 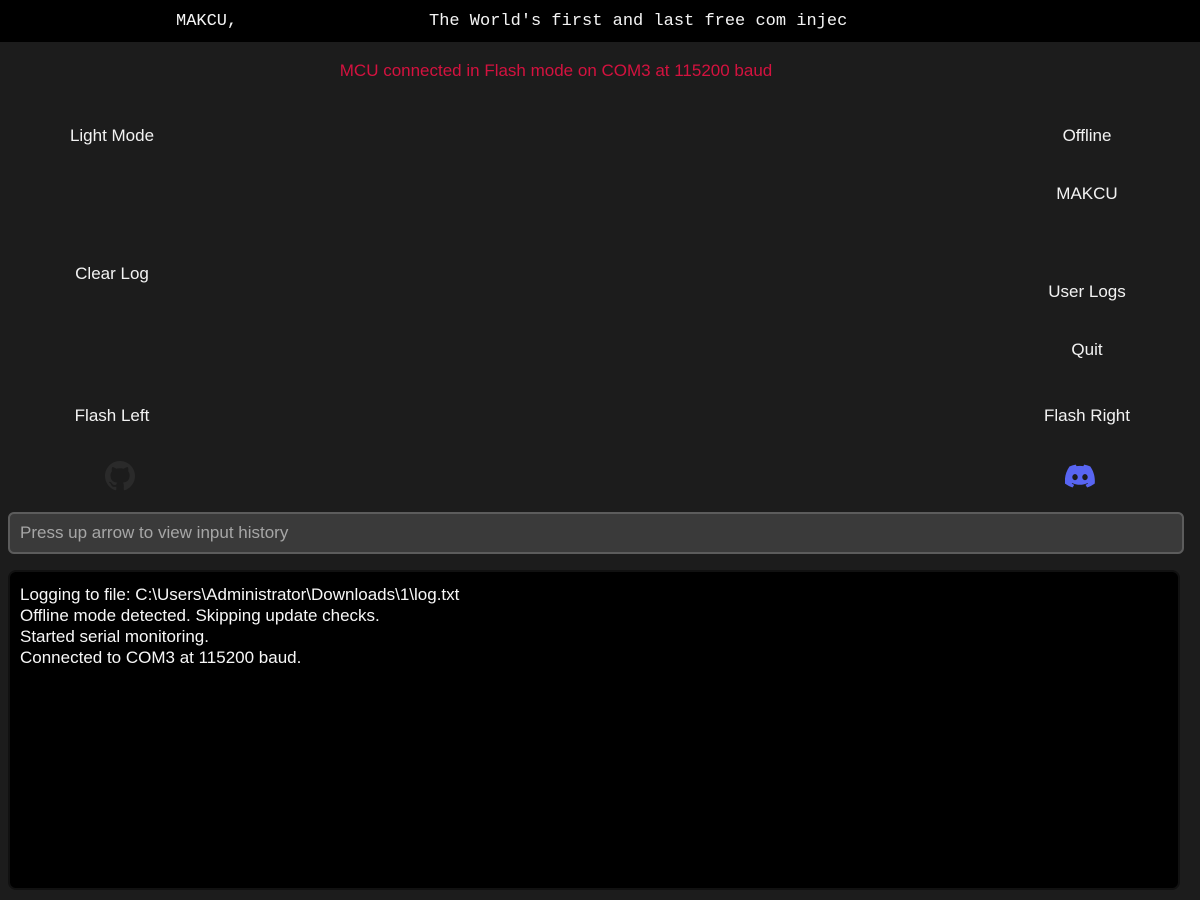 What do you see at coordinates (120, 476) in the screenshot?
I see `github-icon` at bounding box center [120, 476].